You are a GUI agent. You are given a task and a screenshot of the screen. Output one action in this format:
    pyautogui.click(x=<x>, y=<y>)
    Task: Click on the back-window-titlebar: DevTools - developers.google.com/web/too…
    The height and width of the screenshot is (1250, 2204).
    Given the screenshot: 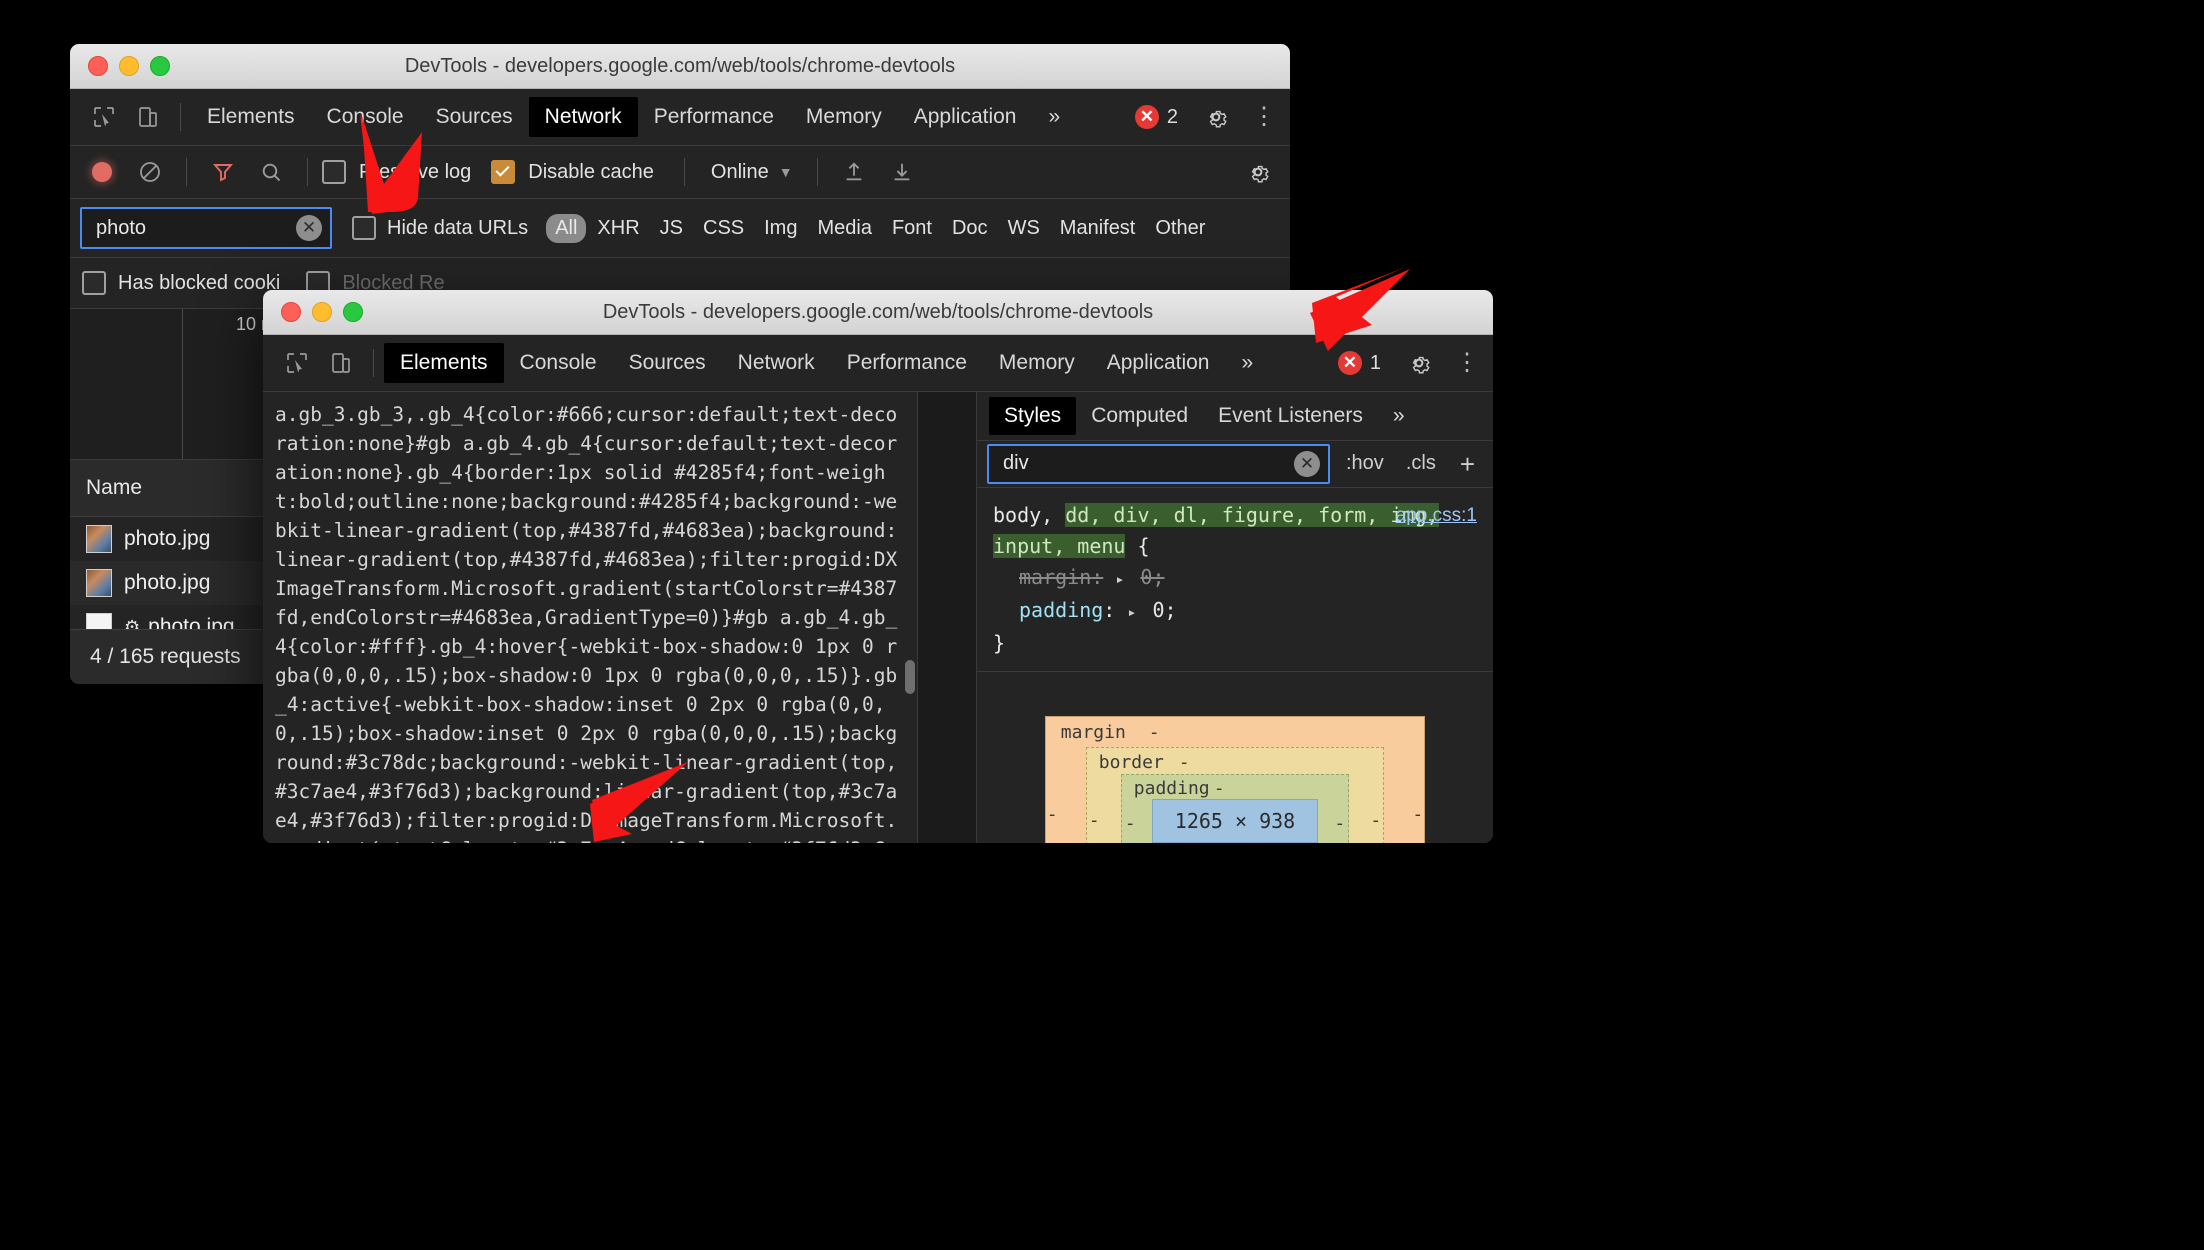 What is the action you would take?
    pyautogui.click(x=680, y=66)
    